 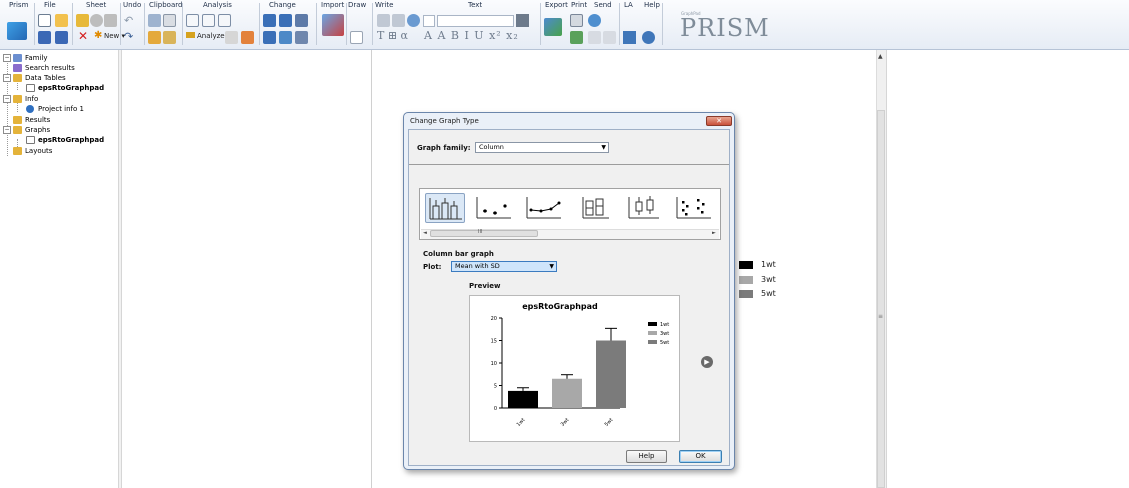 I want to click on ok-button: OK, so click(x=700, y=456).